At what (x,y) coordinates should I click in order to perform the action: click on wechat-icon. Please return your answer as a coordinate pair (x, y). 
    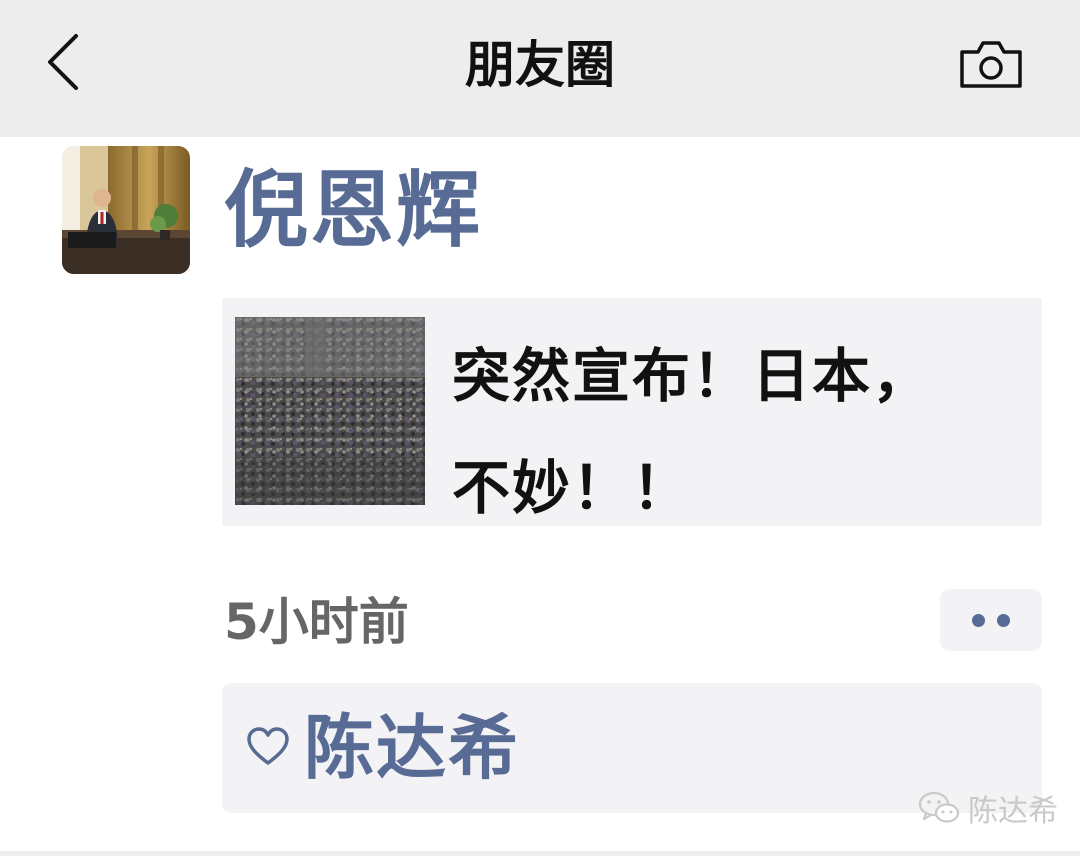
    Looking at the image, I should click on (939, 807).